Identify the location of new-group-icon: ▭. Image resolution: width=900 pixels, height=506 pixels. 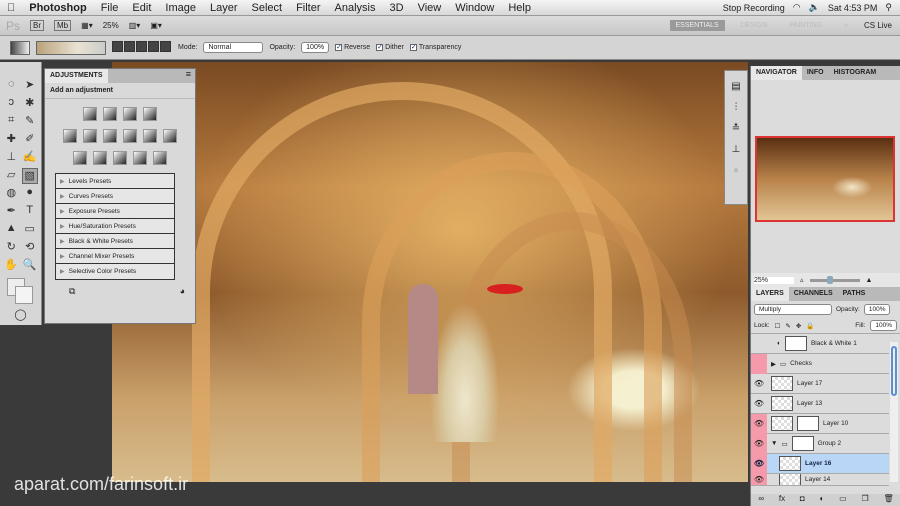
(843, 500).